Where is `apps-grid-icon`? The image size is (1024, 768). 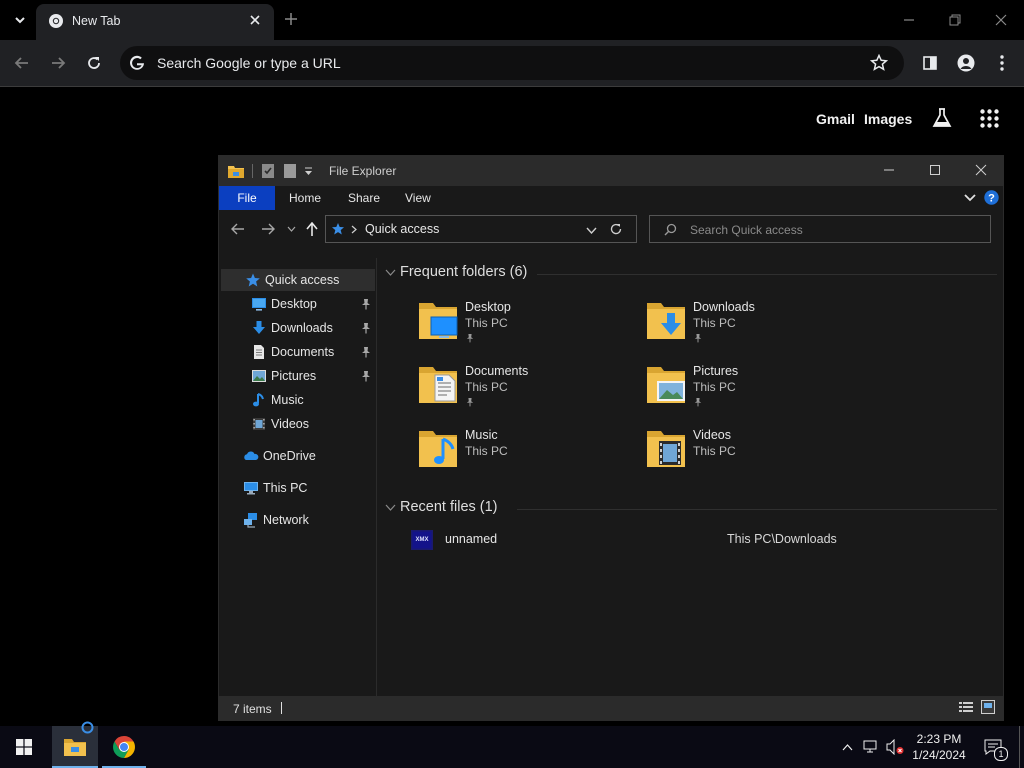 apps-grid-icon is located at coordinates (989, 118).